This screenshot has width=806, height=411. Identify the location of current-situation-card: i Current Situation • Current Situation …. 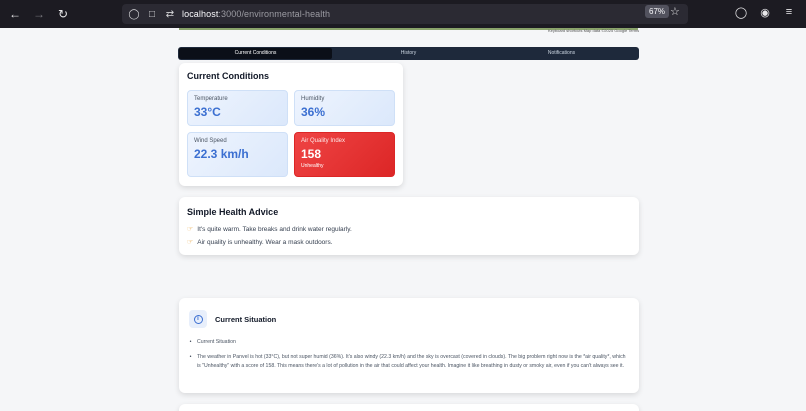
(409, 345).